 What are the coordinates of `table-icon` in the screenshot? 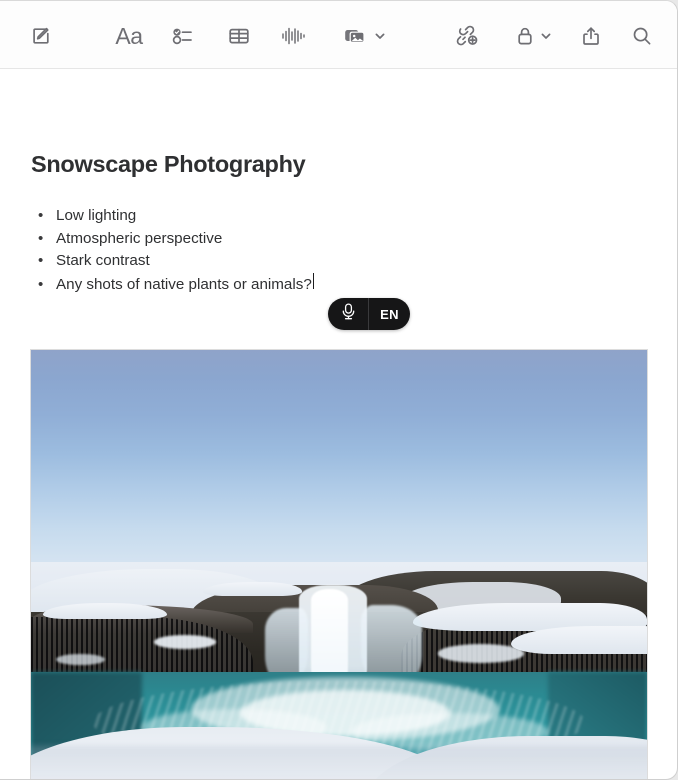 It's located at (239, 36).